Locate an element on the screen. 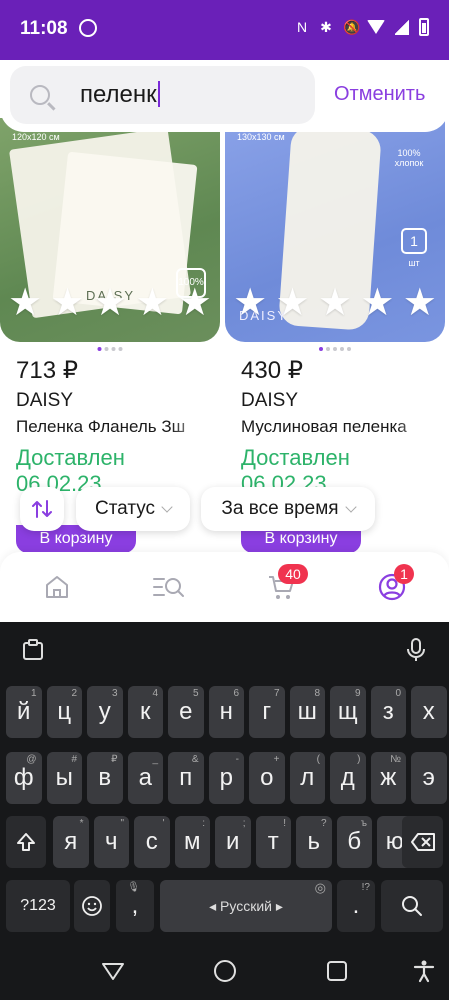 This screenshot has width=449, height=1000. search-header: пеленк Отменить is located at coordinates (224, 96).